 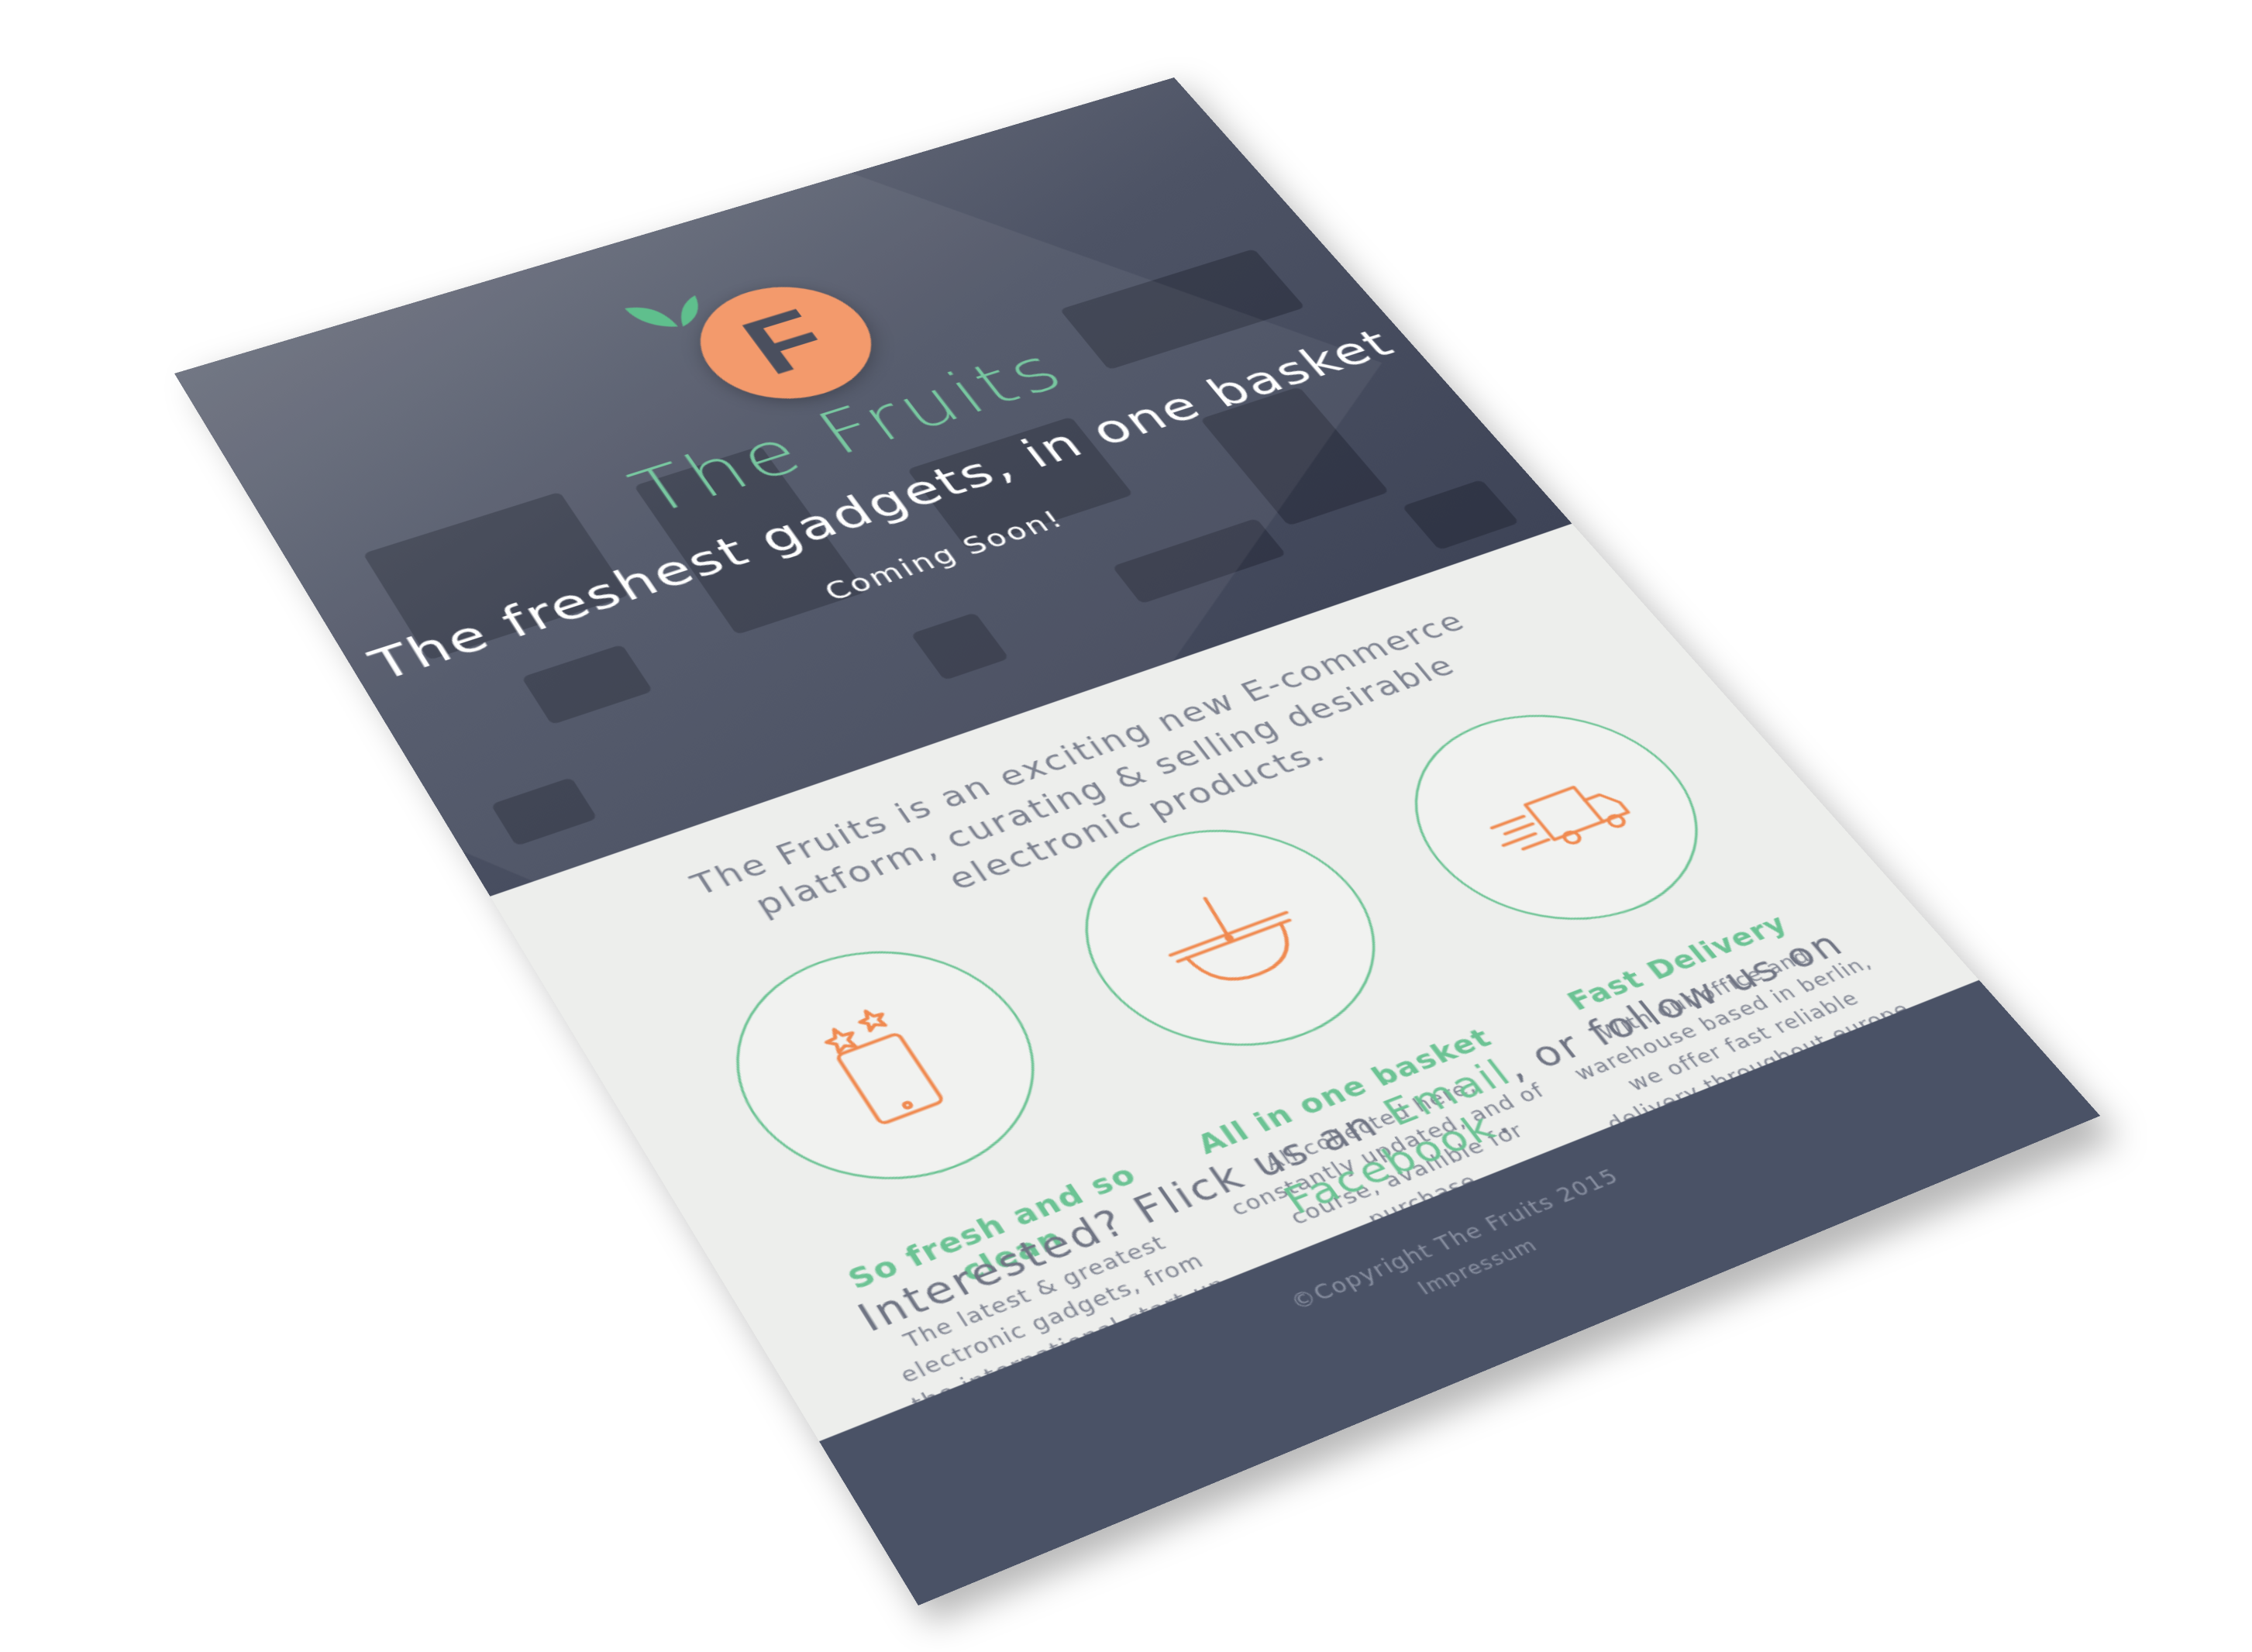 What do you see at coordinates (787, 342) in the screenshot?
I see `logo-letter: F` at bounding box center [787, 342].